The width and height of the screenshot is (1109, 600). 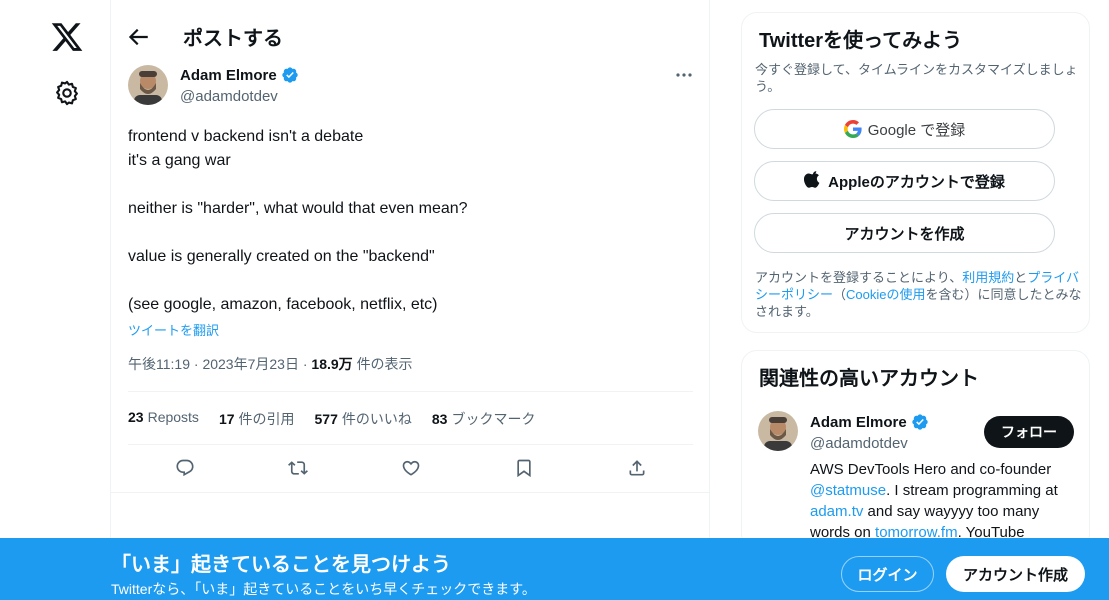 I want to click on bio-link-statmuse: @statmuse, so click(x=848, y=490).